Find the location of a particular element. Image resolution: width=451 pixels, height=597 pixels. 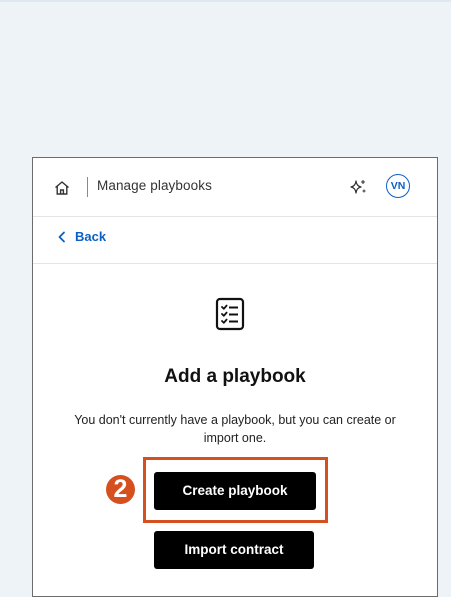

chevron-left-icon is located at coordinates (61, 236).